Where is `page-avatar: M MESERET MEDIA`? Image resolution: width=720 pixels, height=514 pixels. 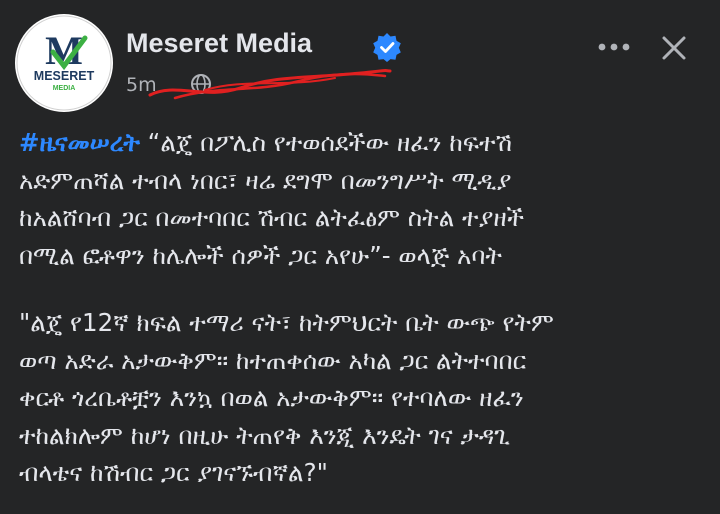 page-avatar: M MESERET MEDIA is located at coordinates (64, 63).